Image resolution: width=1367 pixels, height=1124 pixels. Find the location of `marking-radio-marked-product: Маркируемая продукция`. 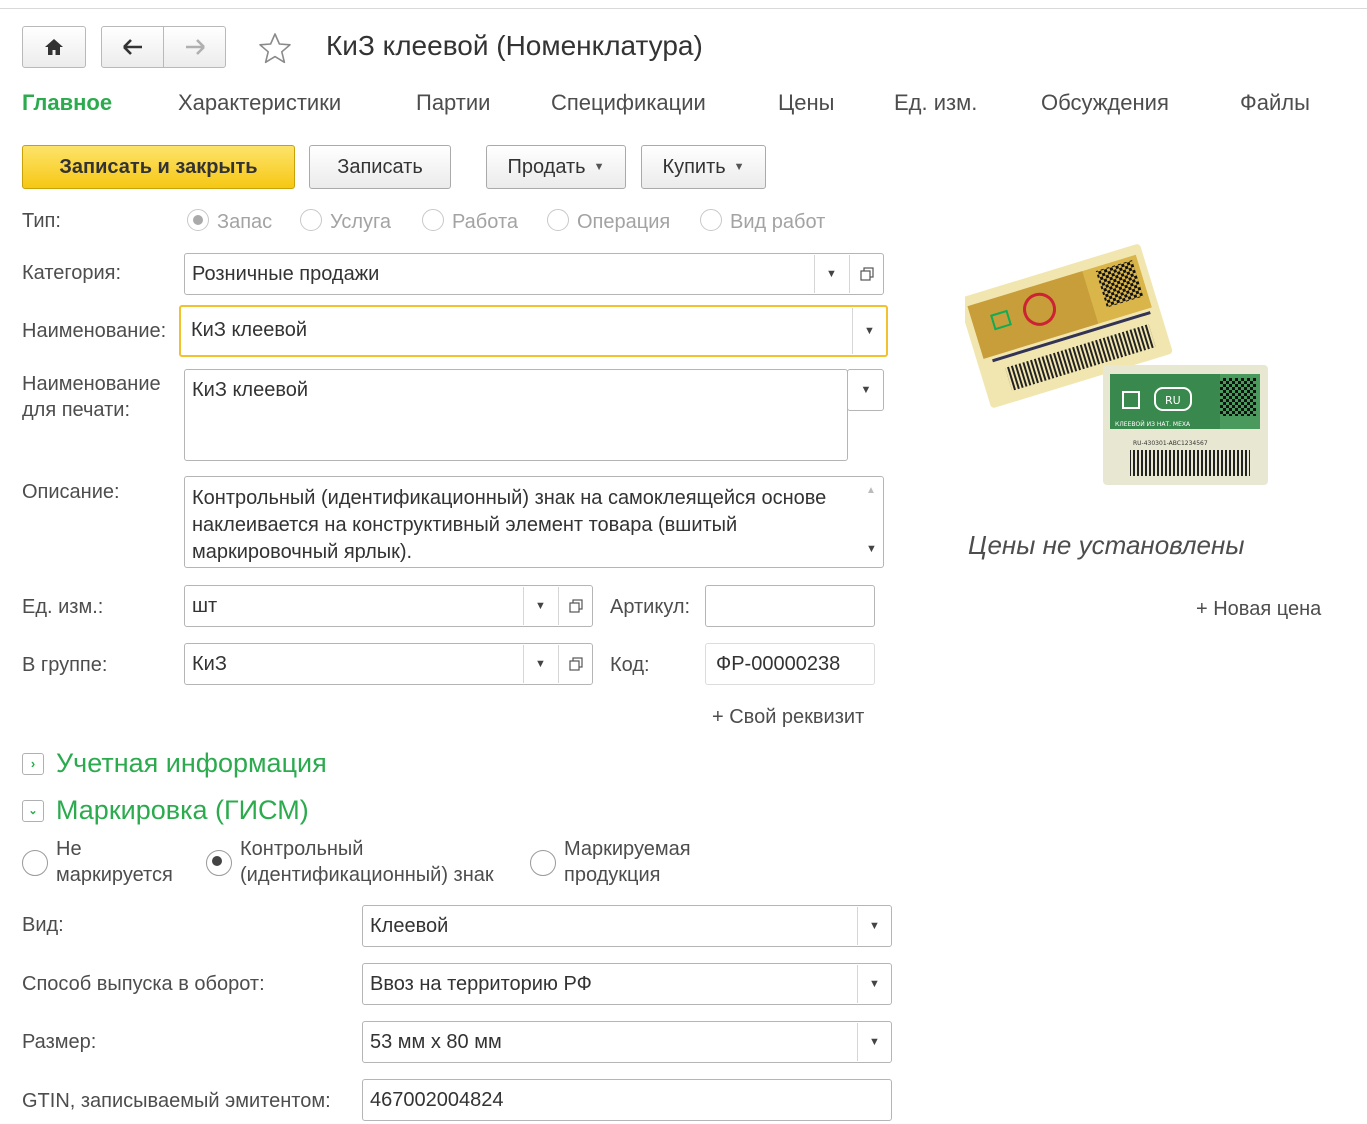

marking-radio-marked-product: Маркируемая продукция is located at coordinates (622, 862).